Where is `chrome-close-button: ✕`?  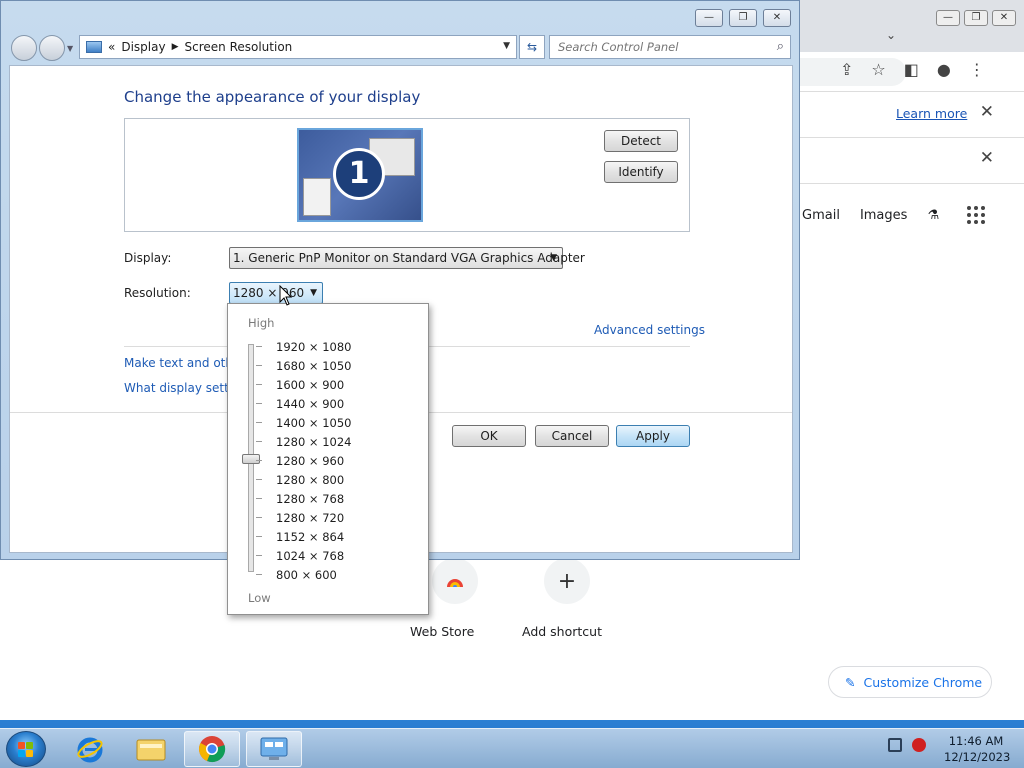 chrome-close-button: ✕ is located at coordinates (1004, 18).